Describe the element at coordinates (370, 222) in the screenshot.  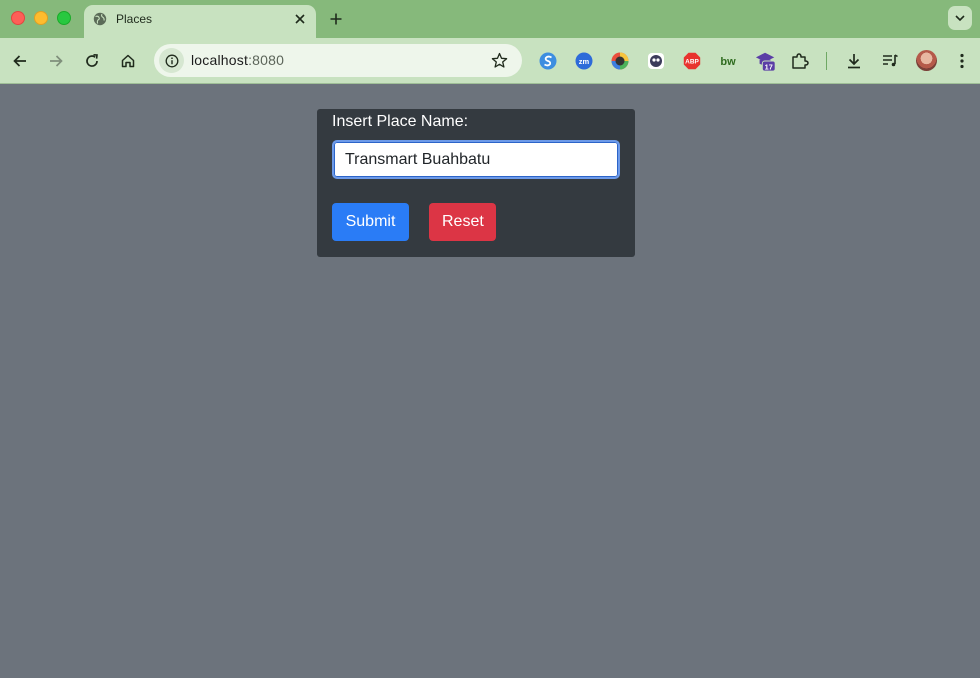
I see `submit-button: Submit` at that location.